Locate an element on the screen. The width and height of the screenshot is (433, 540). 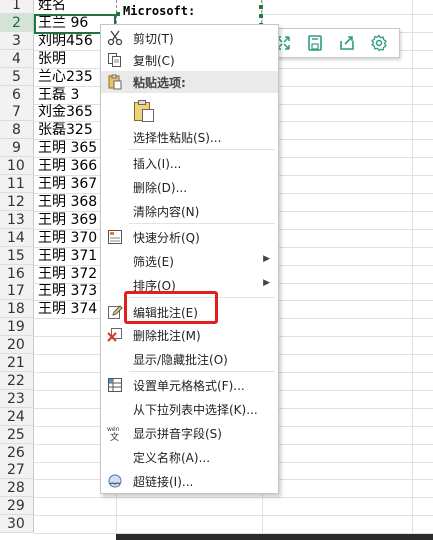
row-header: 15 is located at coordinates (17, 255).